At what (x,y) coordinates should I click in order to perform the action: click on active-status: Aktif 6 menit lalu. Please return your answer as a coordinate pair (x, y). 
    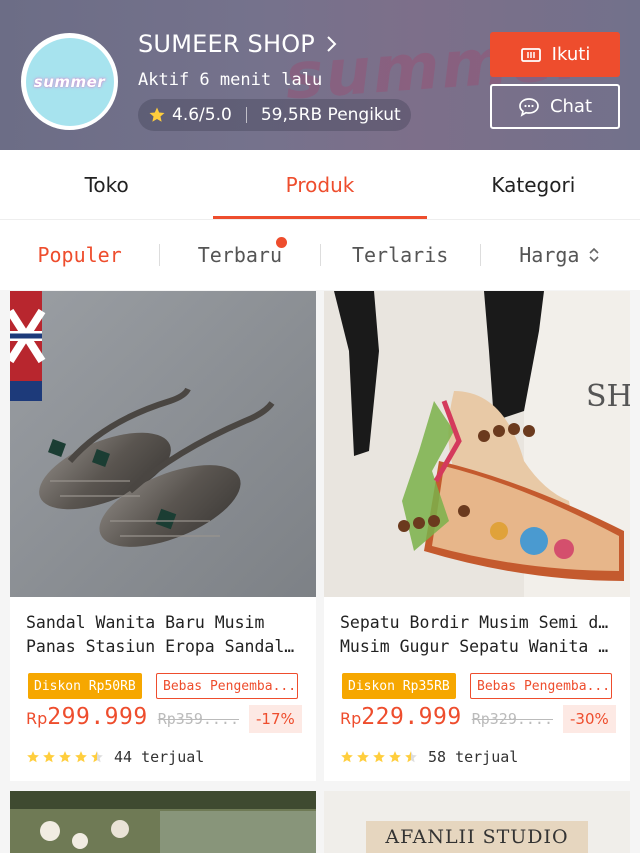
    Looking at the image, I should click on (230, 80).